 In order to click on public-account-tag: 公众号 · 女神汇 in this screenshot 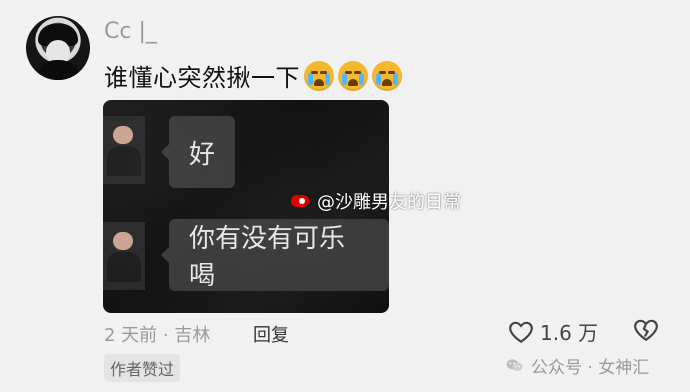, I will do `click(577, 365)`.